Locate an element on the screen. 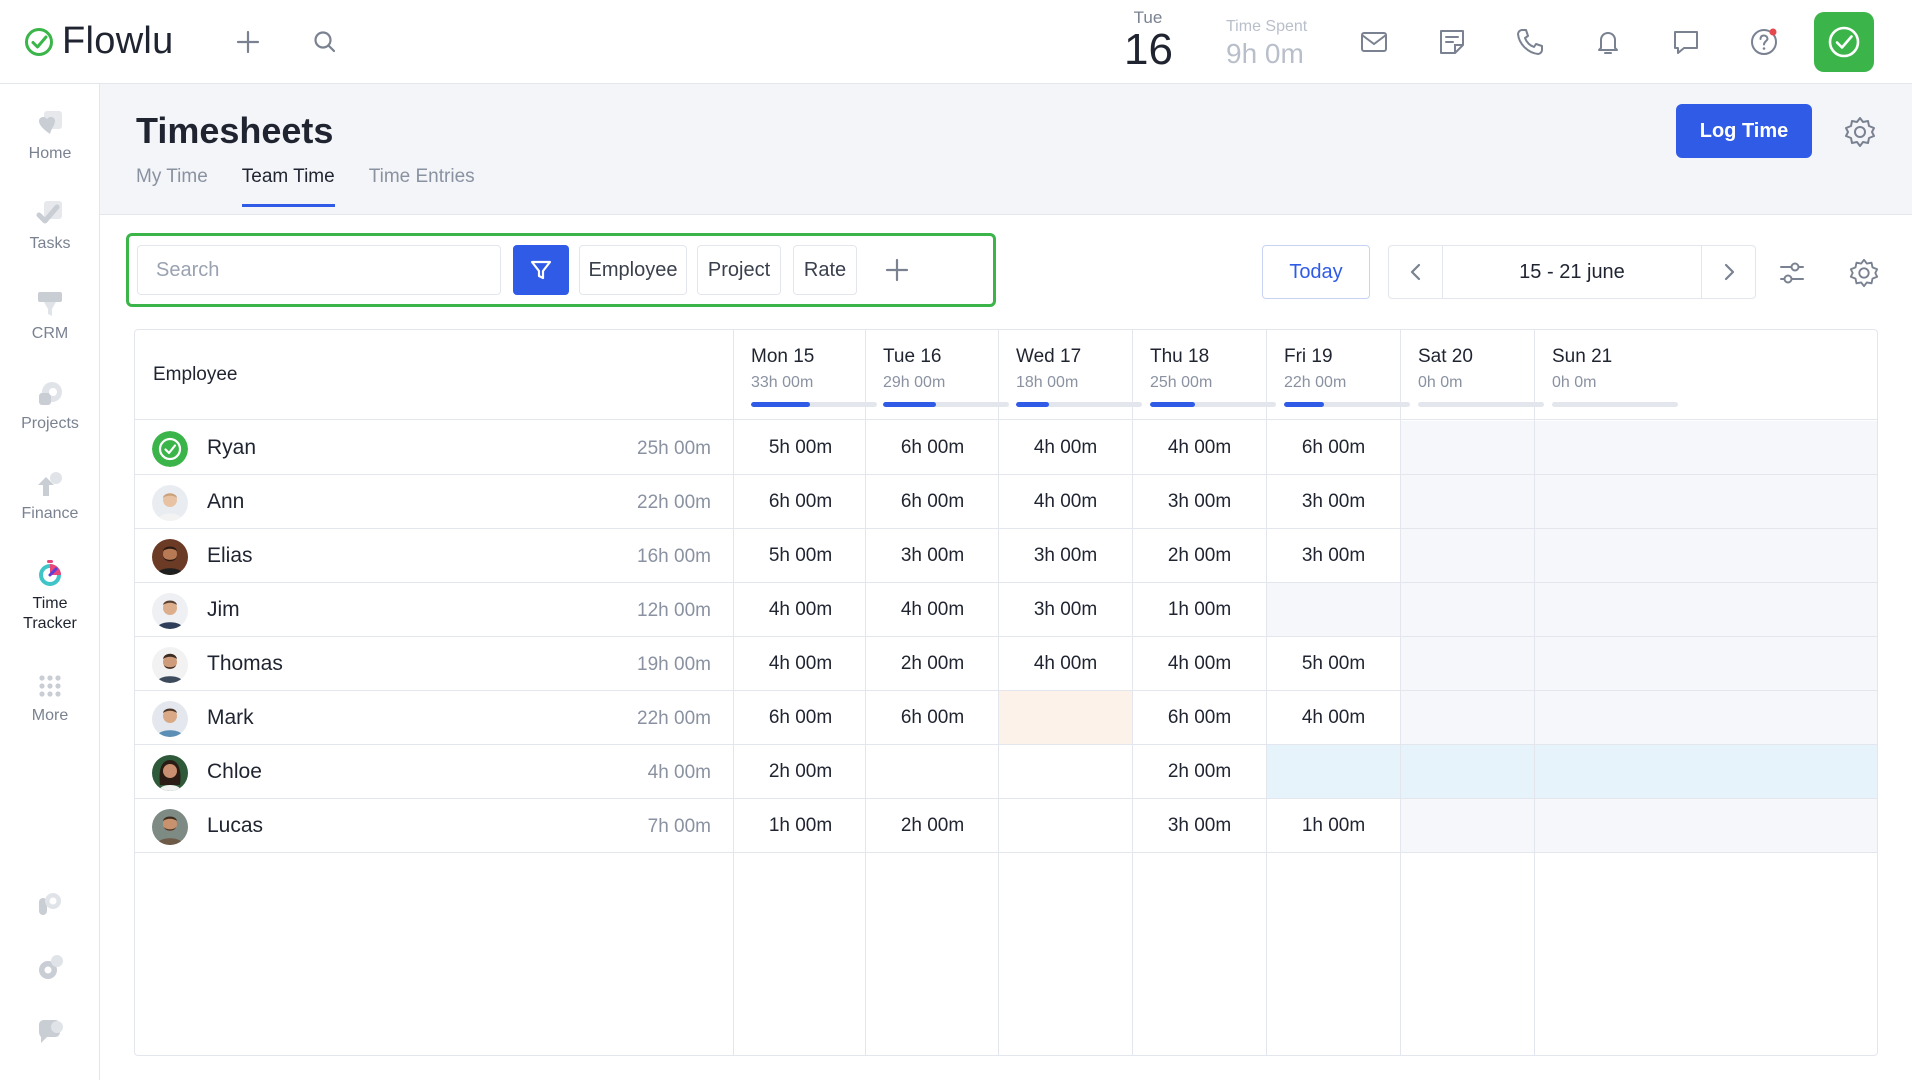 The image size is (1912, 1080). sidebar-item-more: More is located at coordinates (50, 697).